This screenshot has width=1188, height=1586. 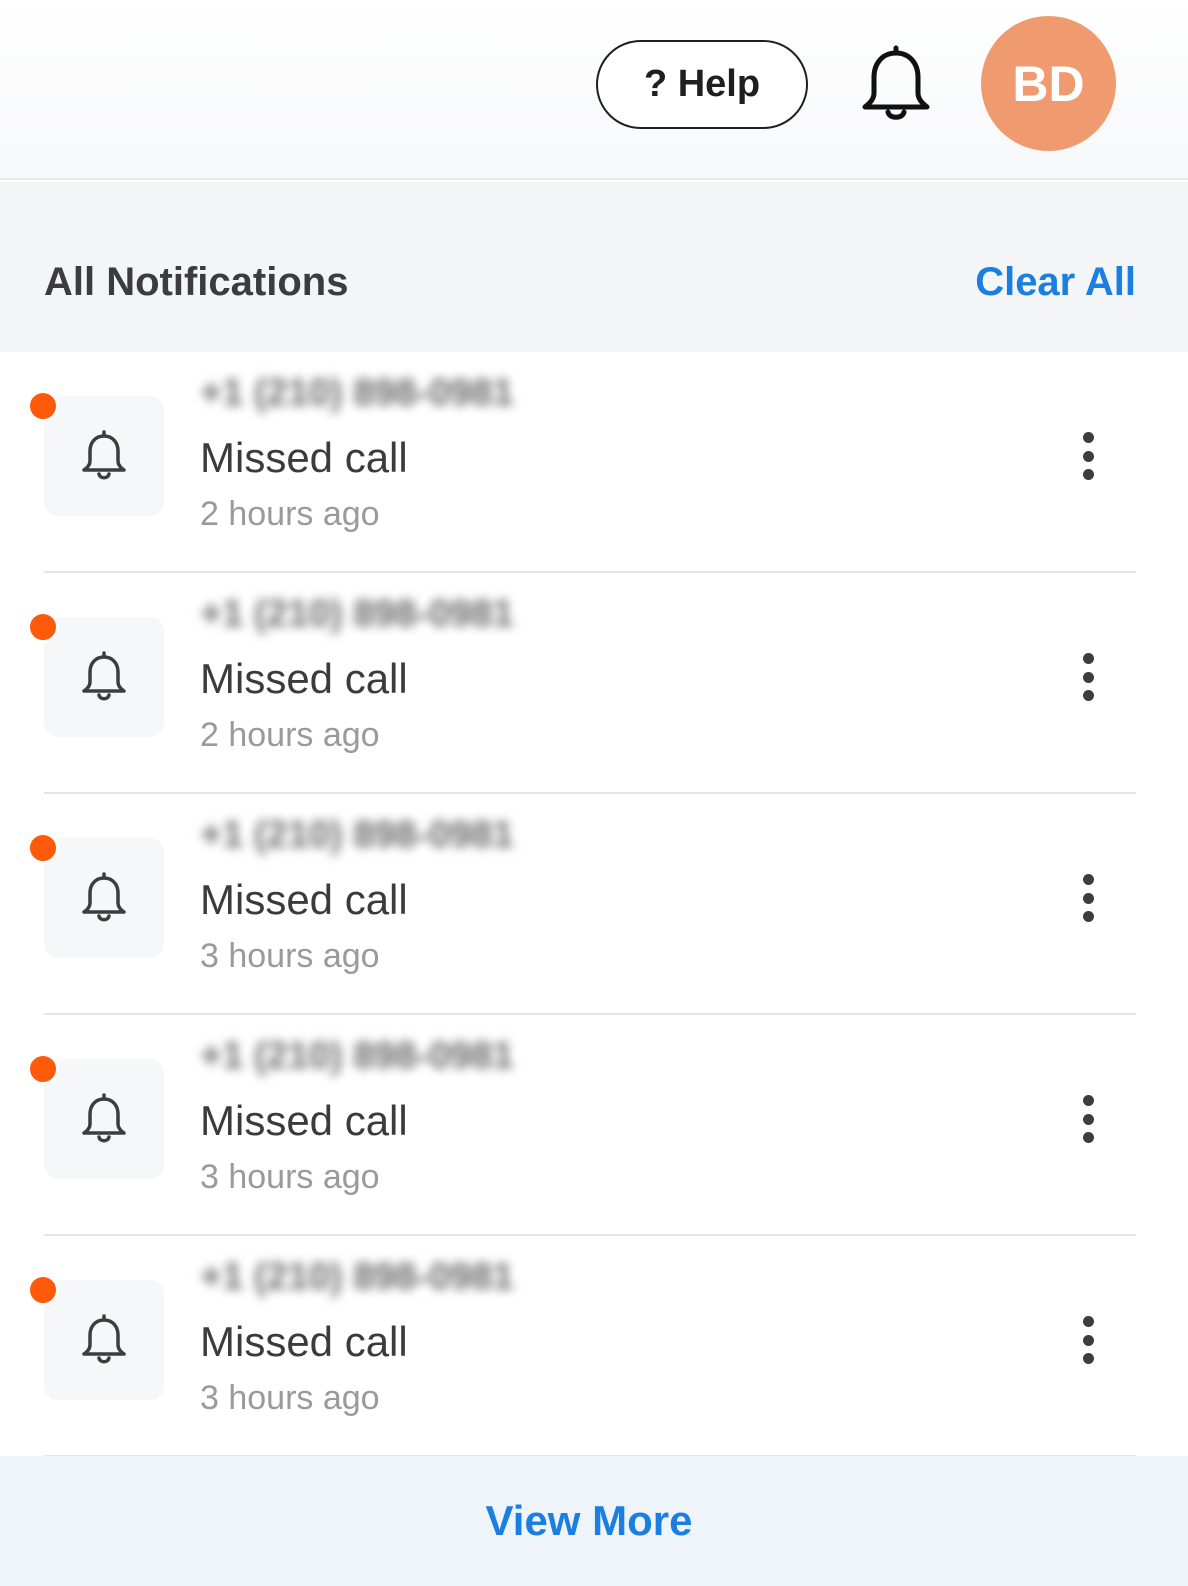 What do you see at coordinates (589, 1521) in the screenshot?
I see `view-more-button: View More` at bounding box center [589, 1521].